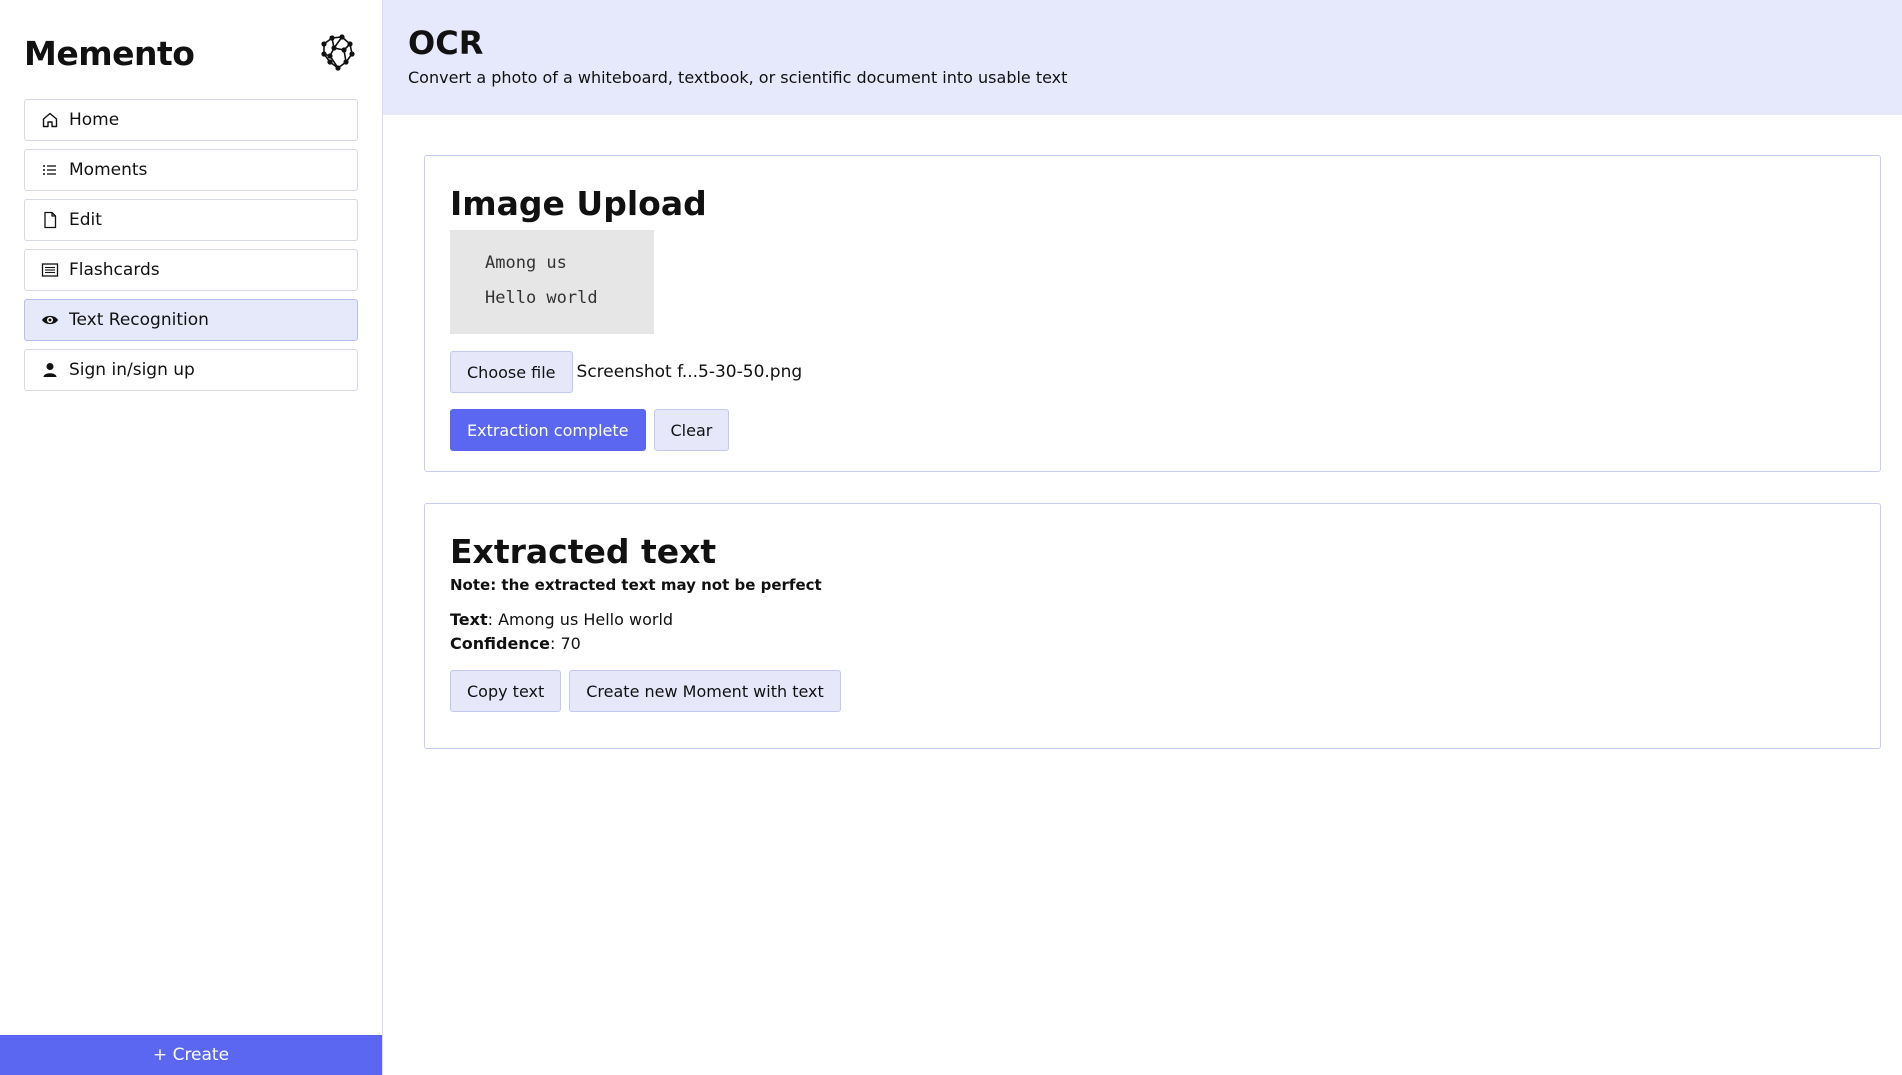 This screenshot has width=1902, height=1075. I want to click on copy-text-button: Copy text, so click(506, 691).